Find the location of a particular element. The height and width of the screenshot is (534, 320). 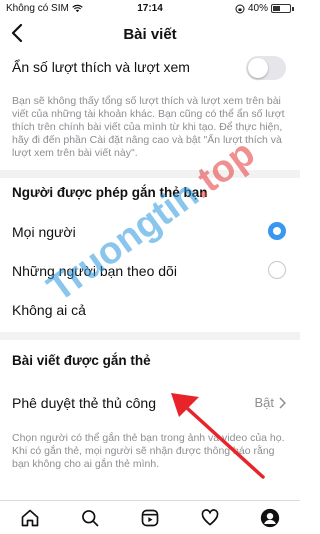

orientation-lock-icon is located at coordinates (240, 8).